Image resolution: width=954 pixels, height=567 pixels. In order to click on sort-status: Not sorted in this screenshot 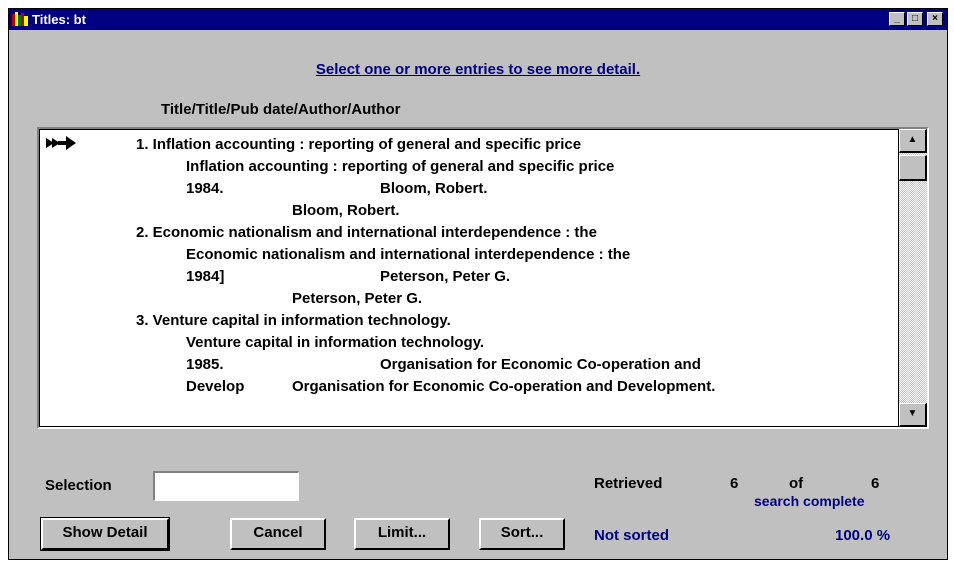, I will do `click(631, 535)`.